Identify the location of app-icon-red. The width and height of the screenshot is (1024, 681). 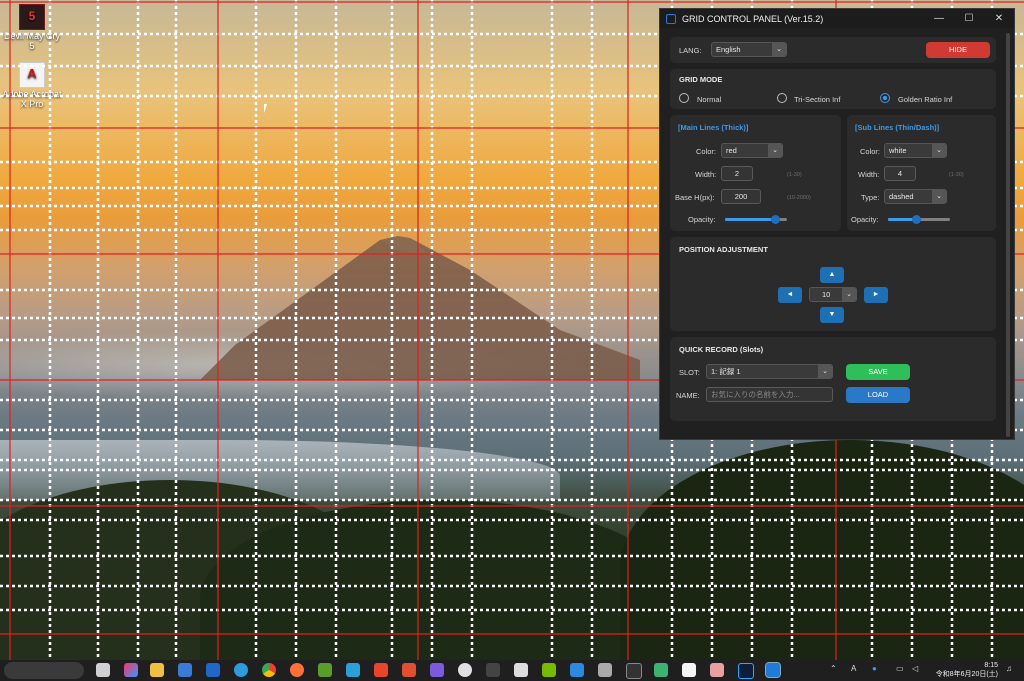
(381, 670).